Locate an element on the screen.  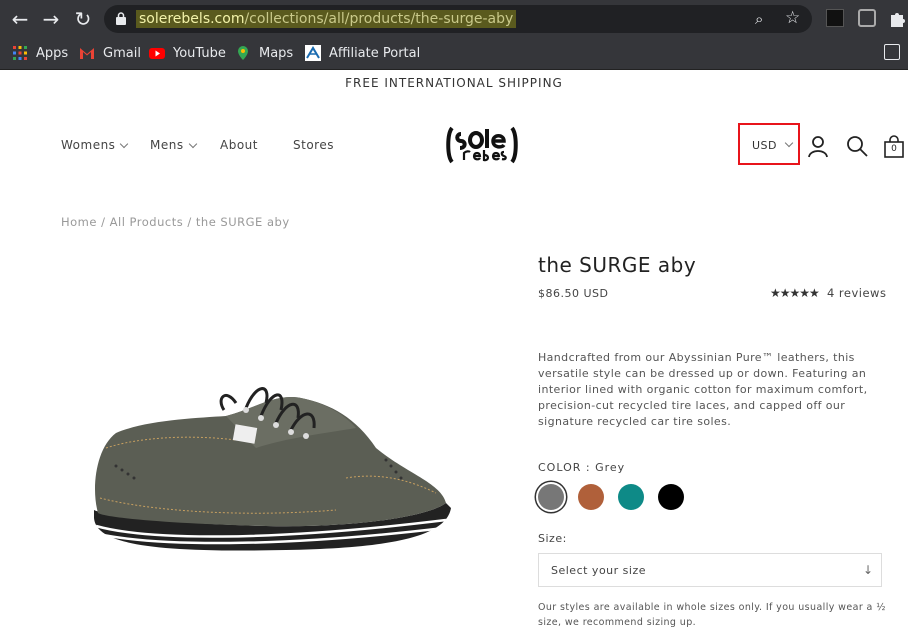
bookmark-apps: Apps is located at coordinates (40, 53).